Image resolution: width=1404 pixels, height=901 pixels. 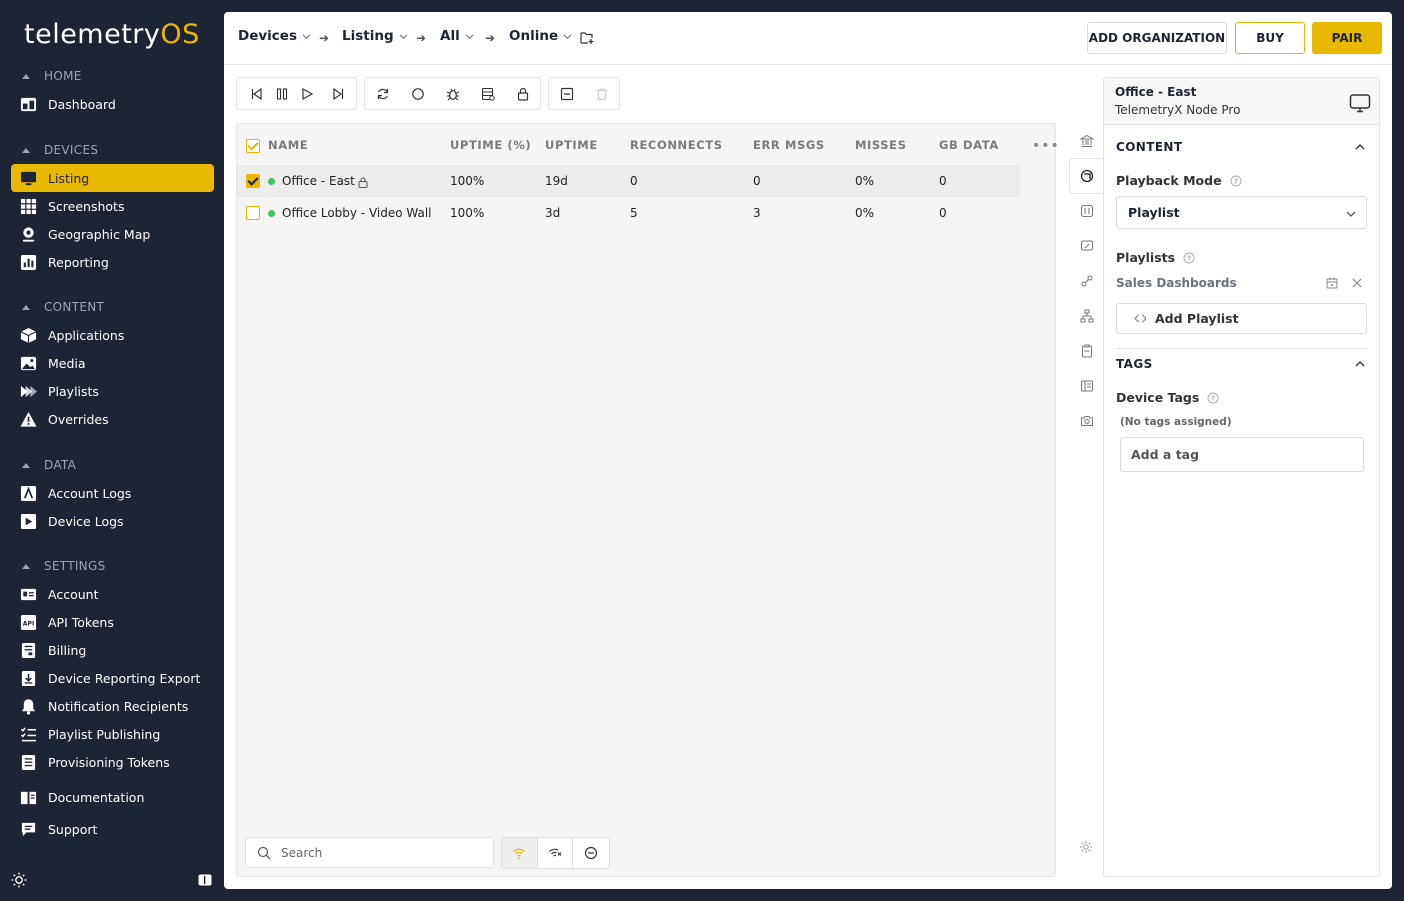 I want to click on column-header-name: NAME, so click(x=288, y=145).